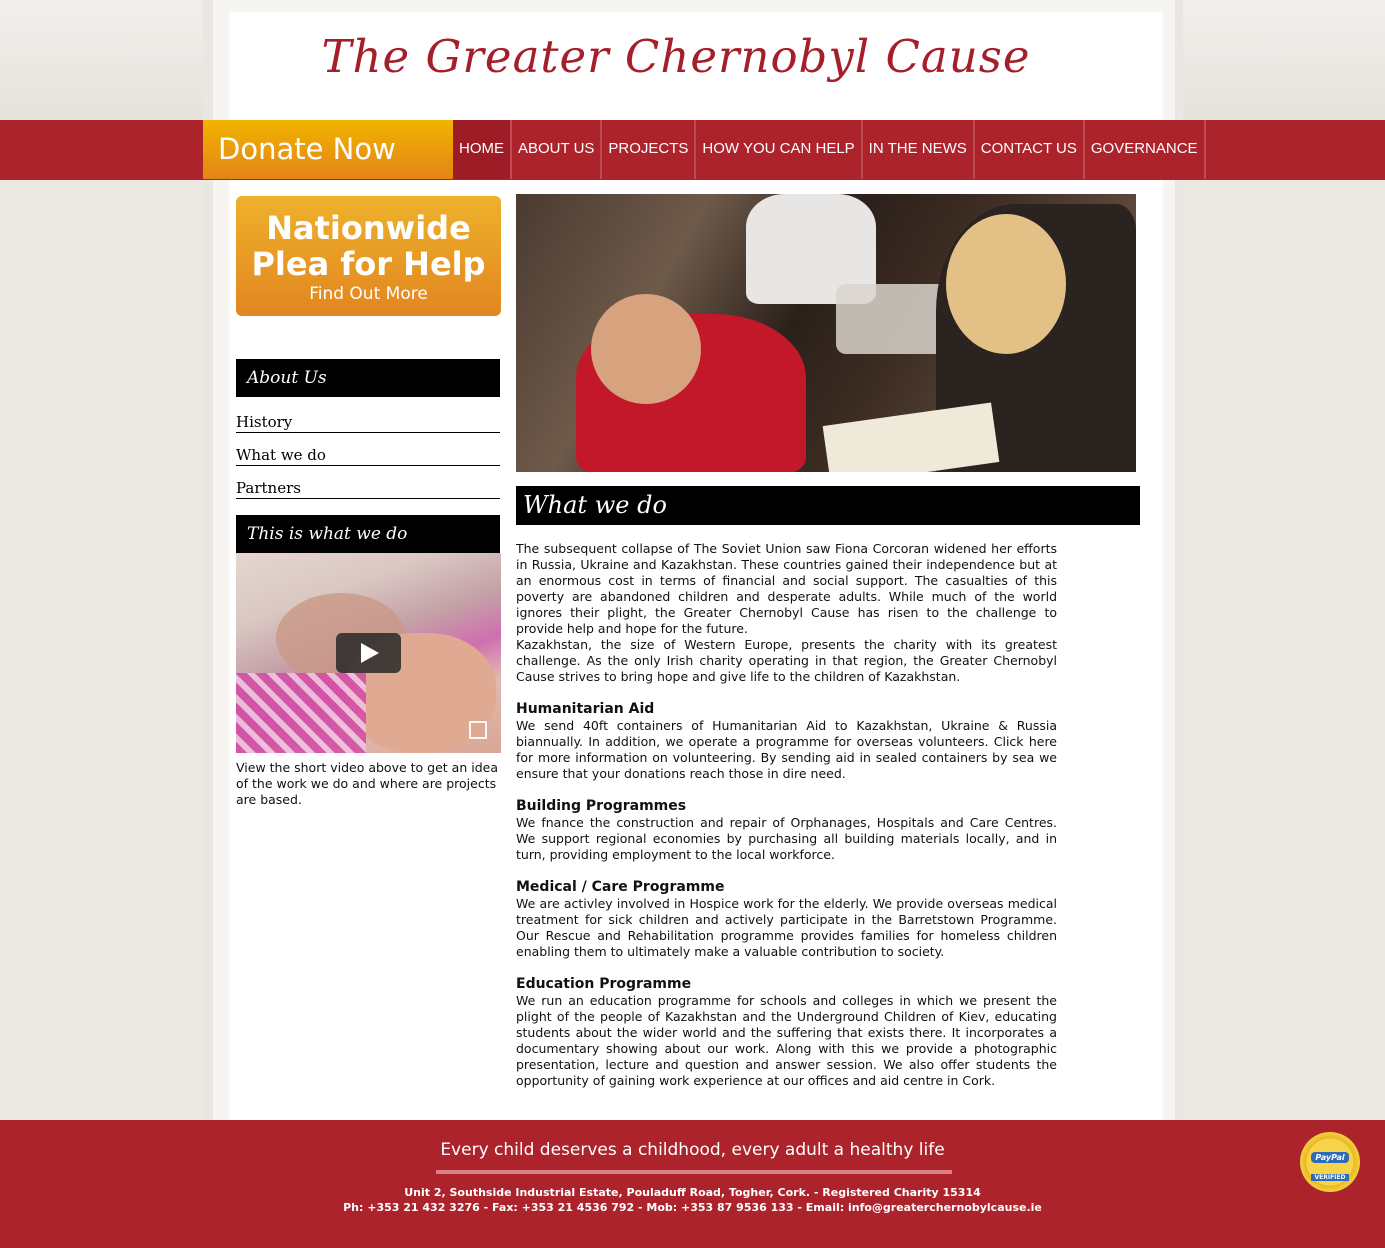  I want to click on promo-title-line1: Nationwide, so click(368, 228).